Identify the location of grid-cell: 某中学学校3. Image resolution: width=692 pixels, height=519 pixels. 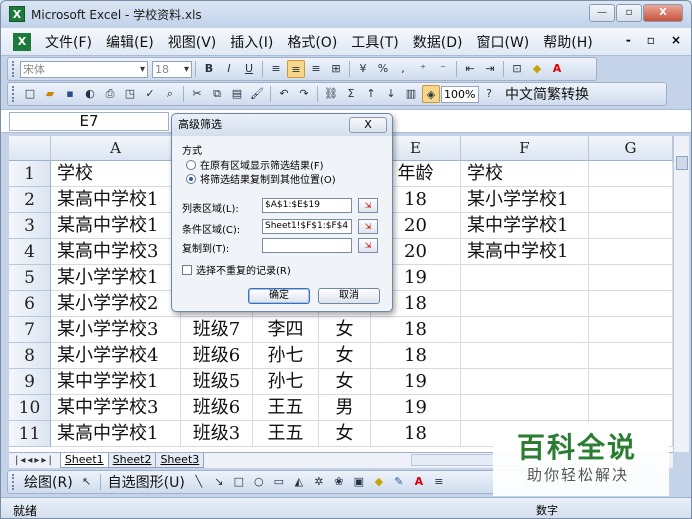
(116, 408).